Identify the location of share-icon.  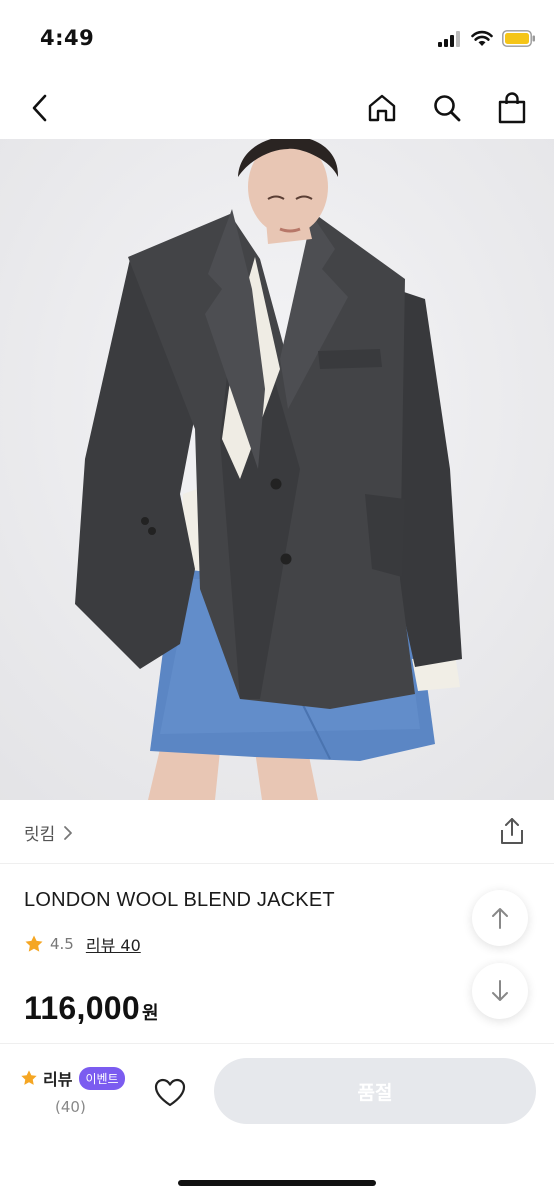
(512, 831).